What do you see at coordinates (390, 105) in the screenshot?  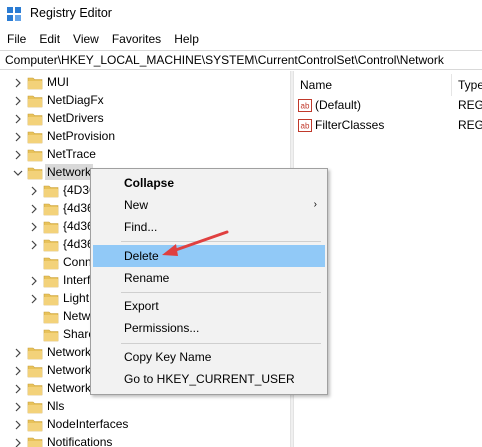 I see `list-item: ab (Default) REG_` at bounding box center [390, 105].